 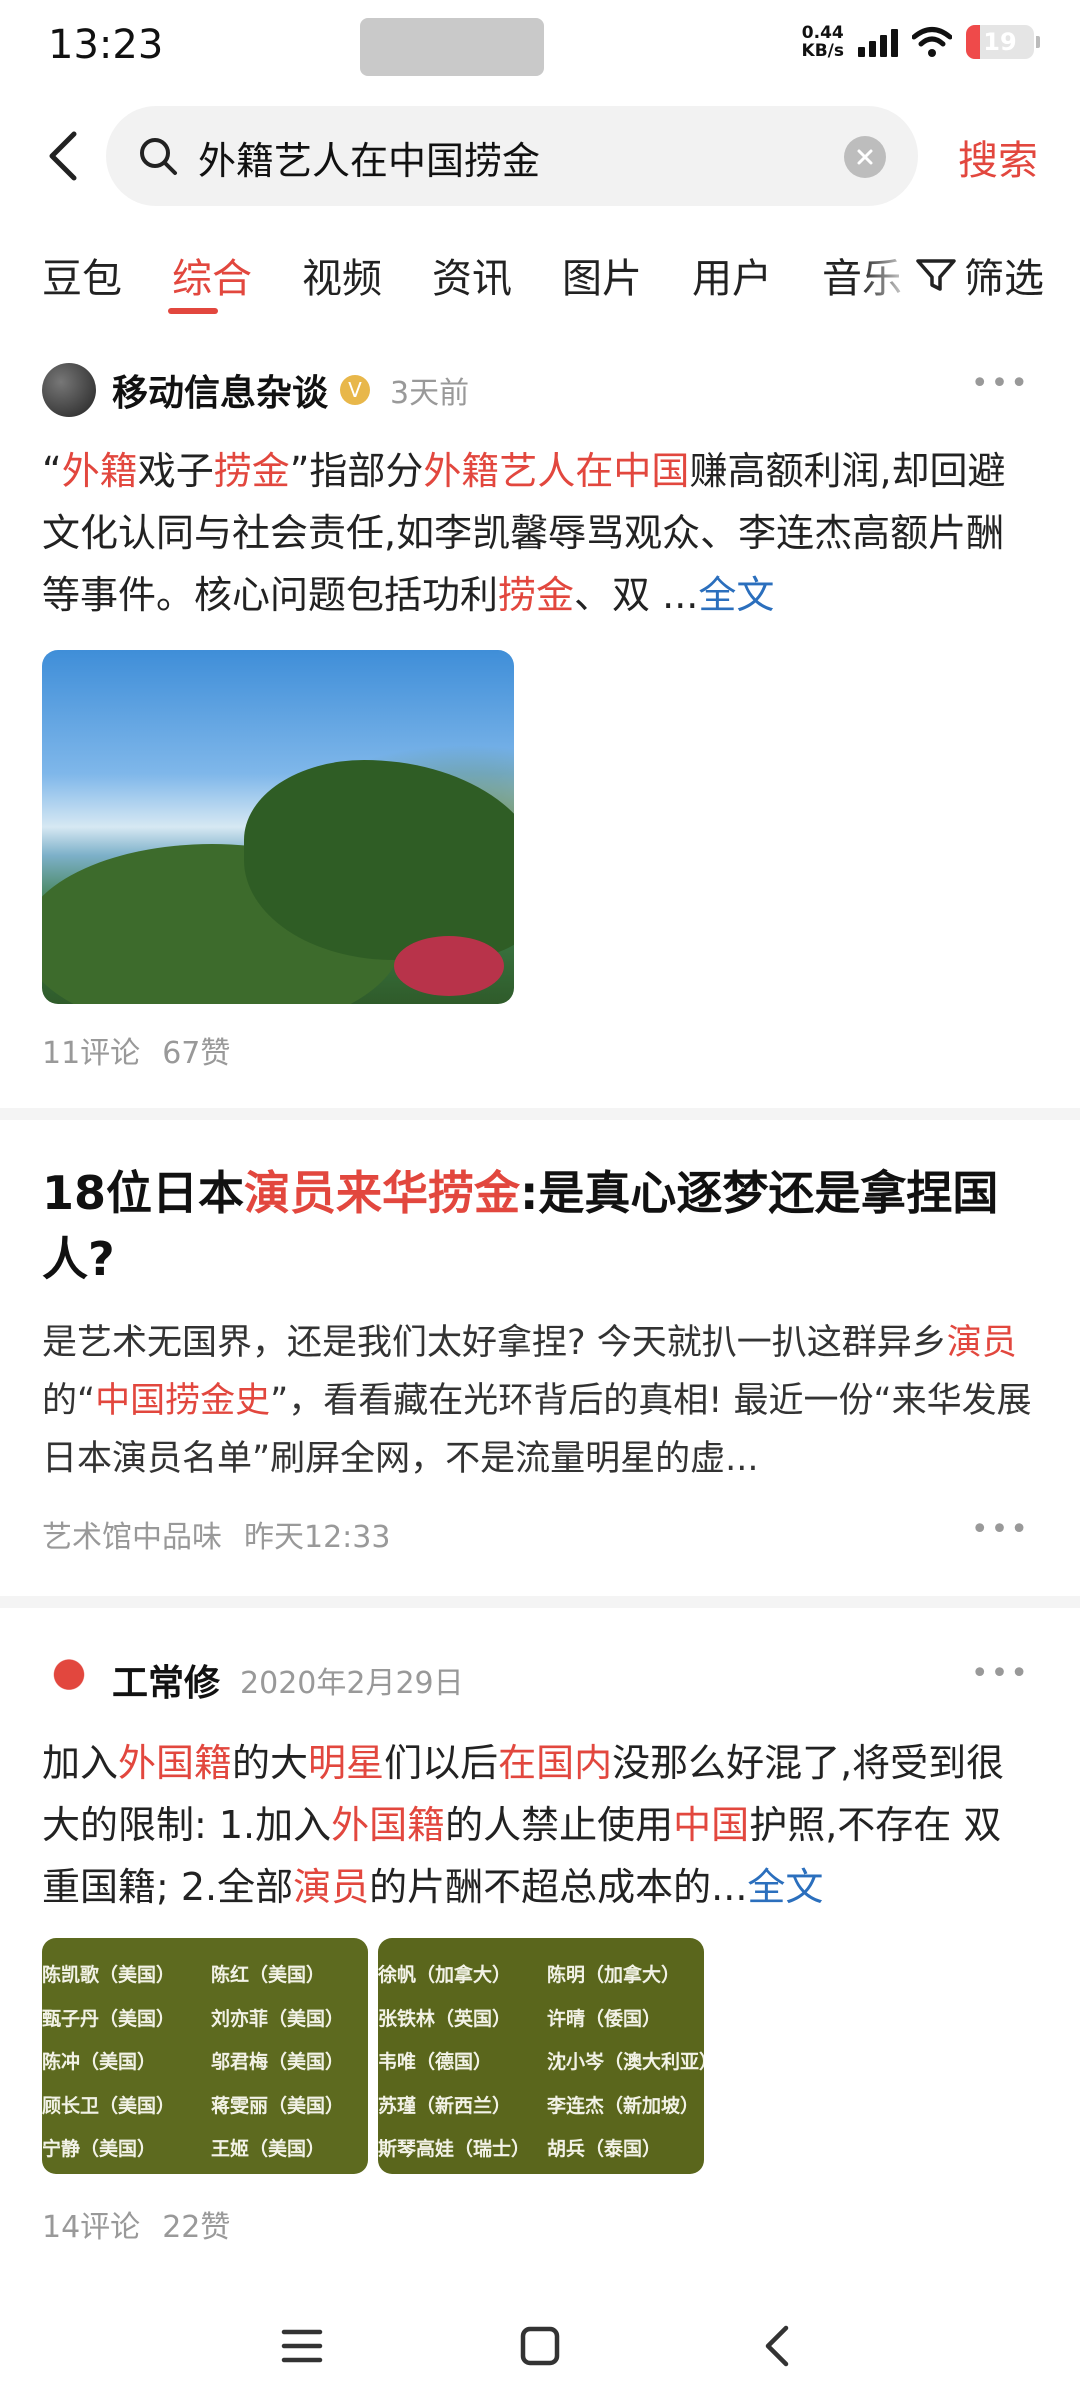 What do you see at coordinates (227, 1534) in the screenshot?
I see `article-meta: 艺术馆中品味 昨天12:33` at bounding box center [227, 1534].